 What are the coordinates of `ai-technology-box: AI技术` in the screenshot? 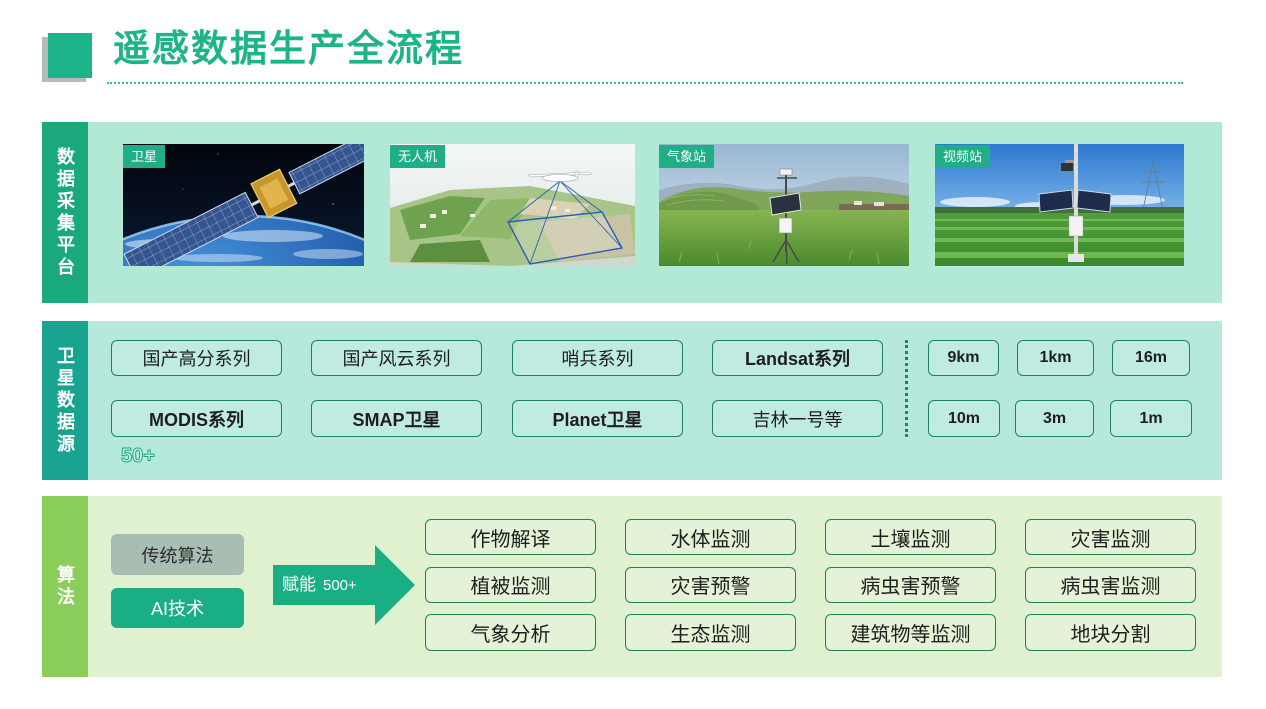 It's located at (177, 608).